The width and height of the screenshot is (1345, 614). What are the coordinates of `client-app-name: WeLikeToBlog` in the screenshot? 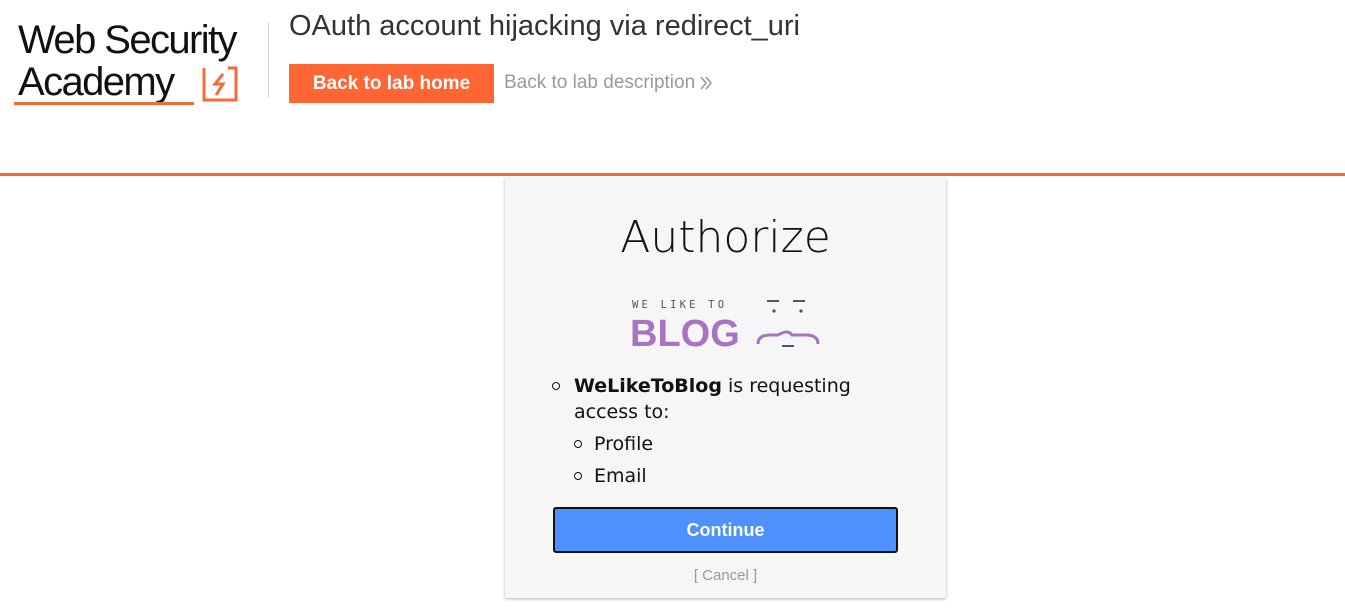 It's located at (648, 386).